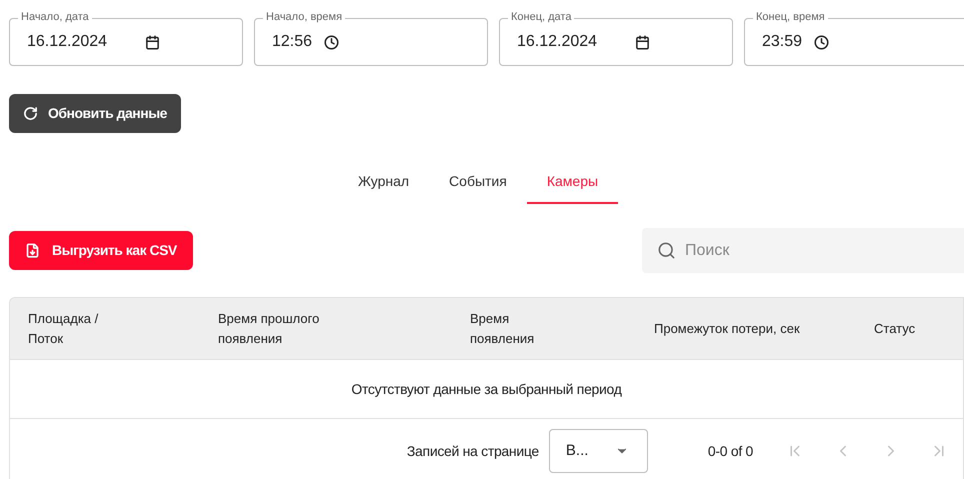  Describe the element at coordinates (384, 182) in the screenshot. I see `tab: Журнал` at that location.